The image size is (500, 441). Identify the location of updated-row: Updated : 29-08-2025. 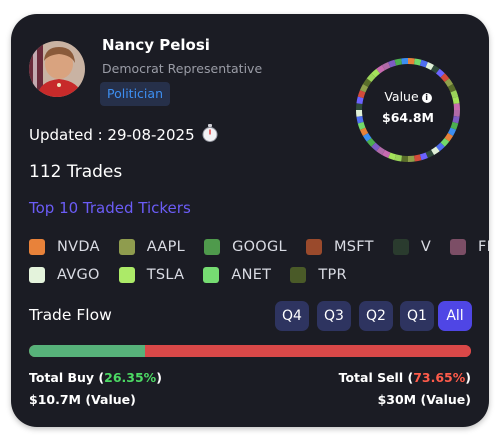
(124, 135).